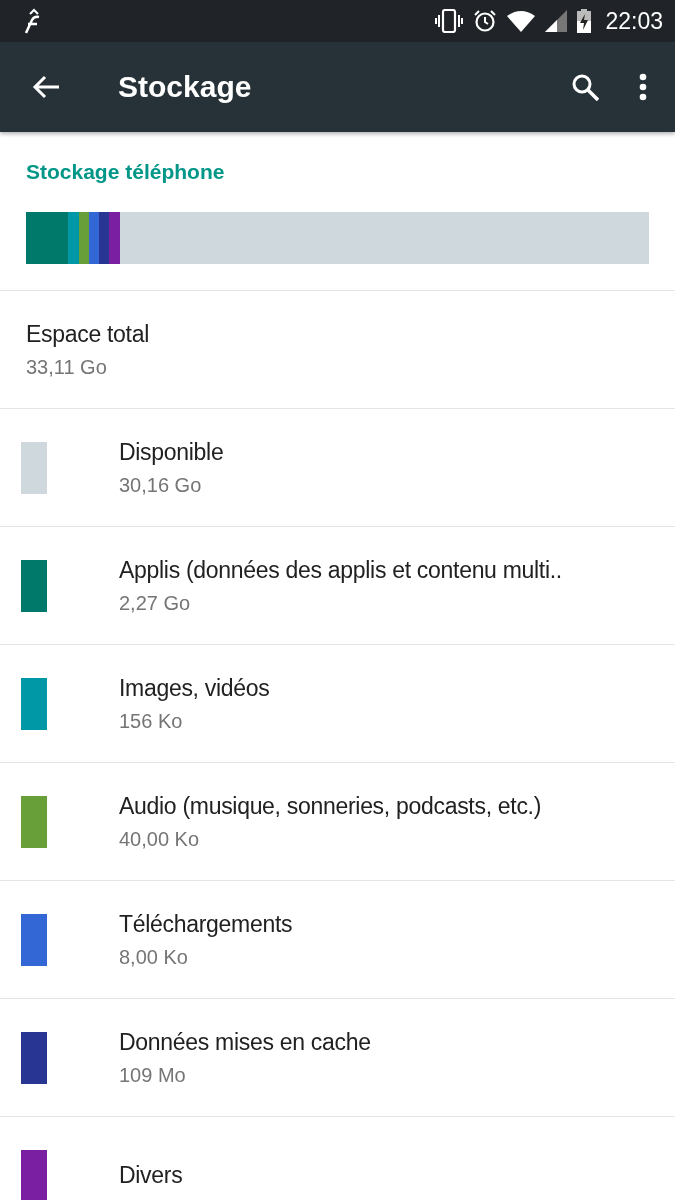  I want to click on total-value: 33,11 Go, so click(67, 367).